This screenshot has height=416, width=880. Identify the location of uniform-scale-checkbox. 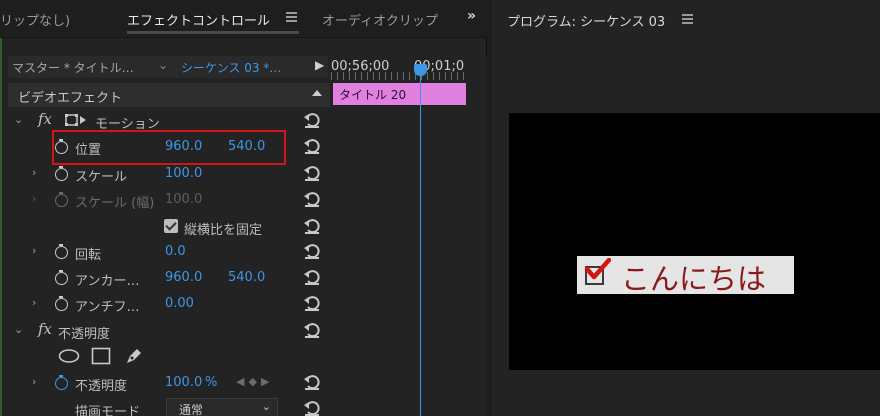
(171, 226).